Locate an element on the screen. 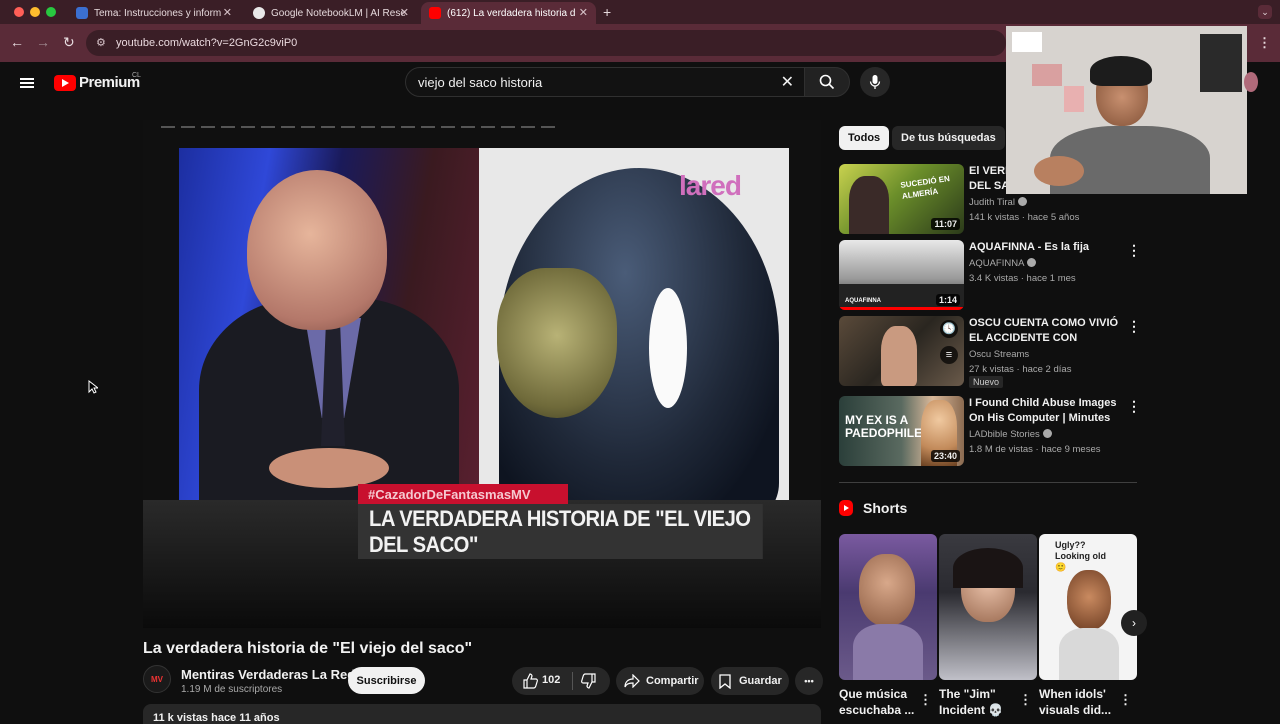 The height and width of the screenshot is (724, 1280). browser-tab-1: Tema: Instrucciones y inform ✕ is located at coordinates (154, 13).